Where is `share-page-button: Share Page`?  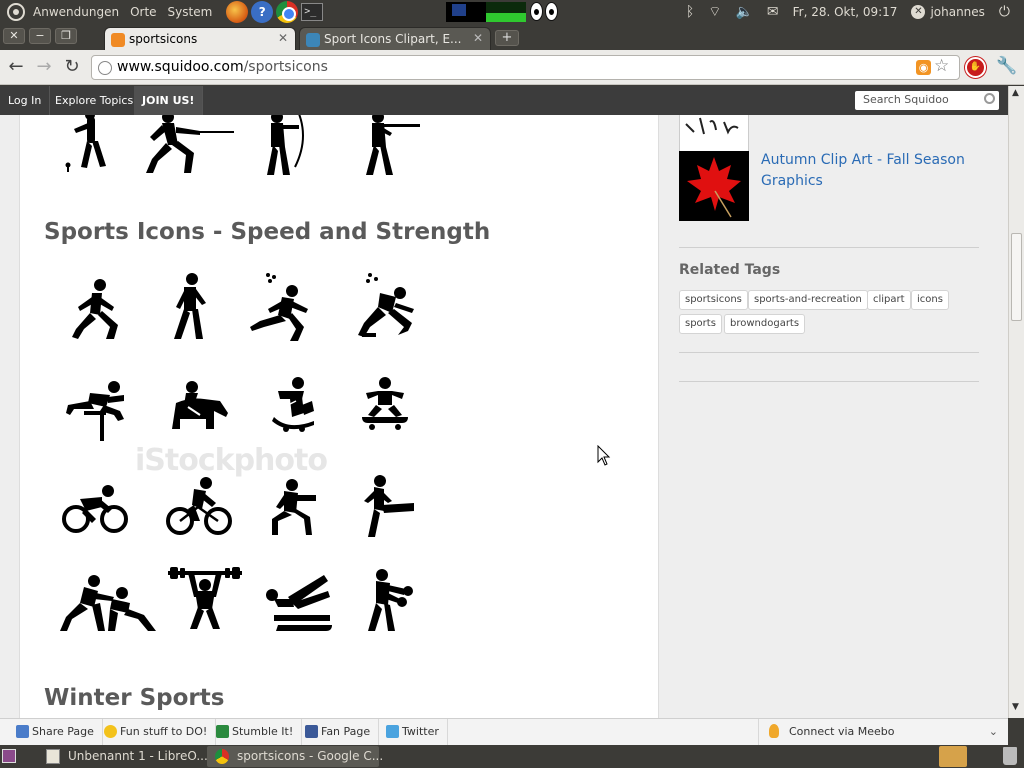
share-page-button: Share Page is located at coordinates (56, 732).